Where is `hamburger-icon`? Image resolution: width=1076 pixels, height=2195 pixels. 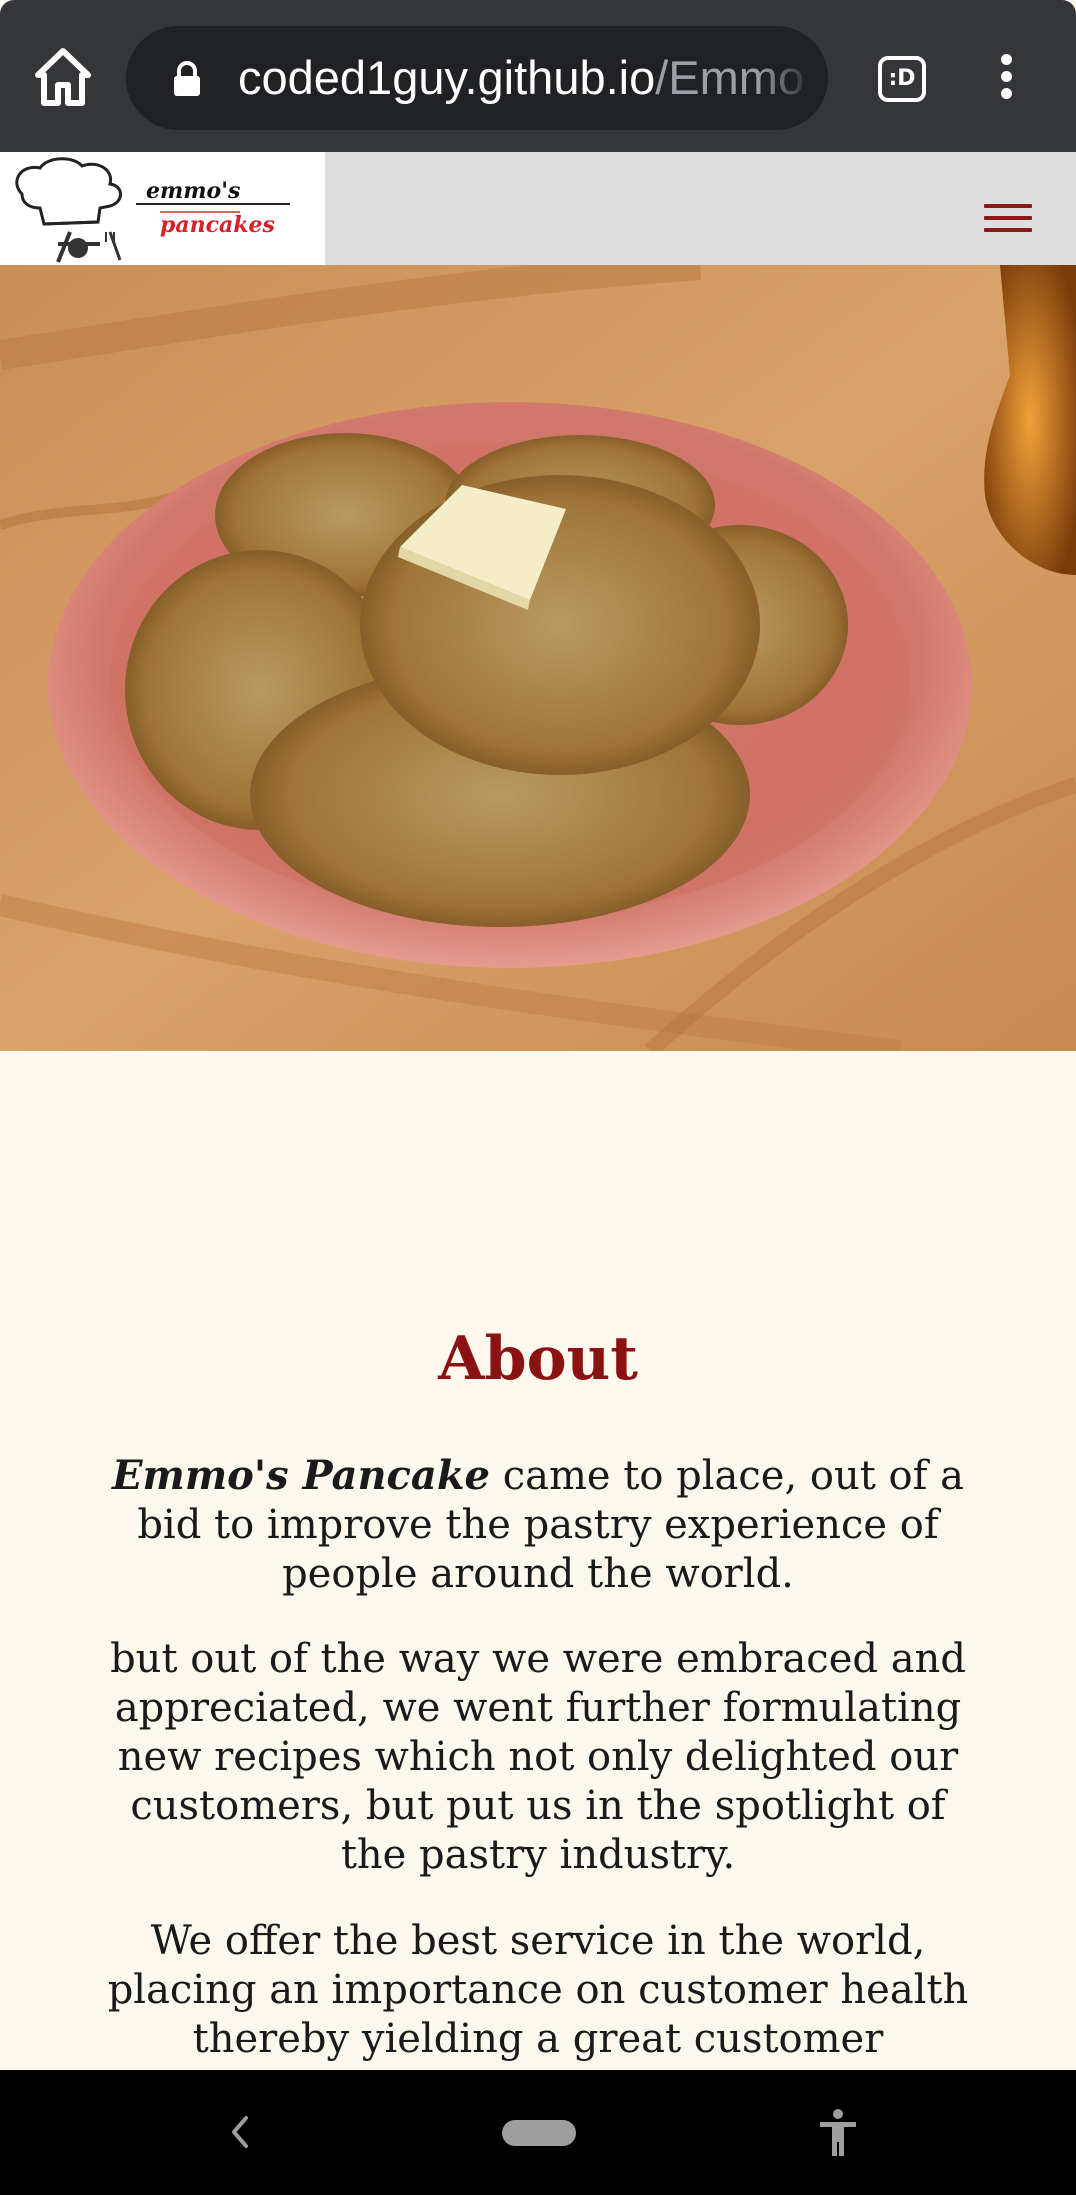
hamburger-icon is located at coordinates (1008, 222).